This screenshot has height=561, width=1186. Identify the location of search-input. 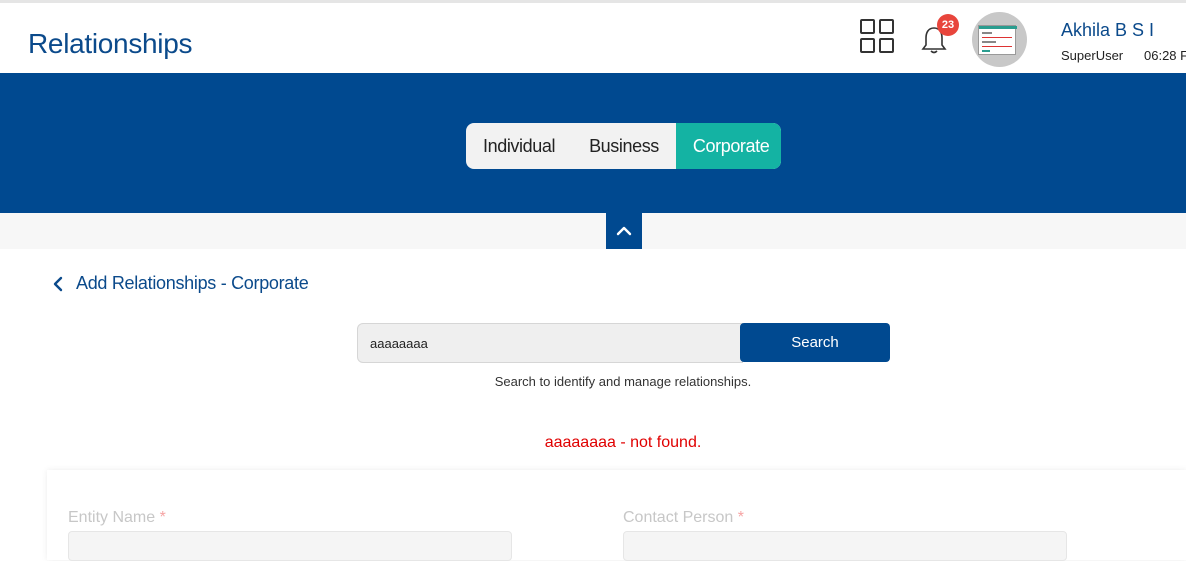
(550, 343).